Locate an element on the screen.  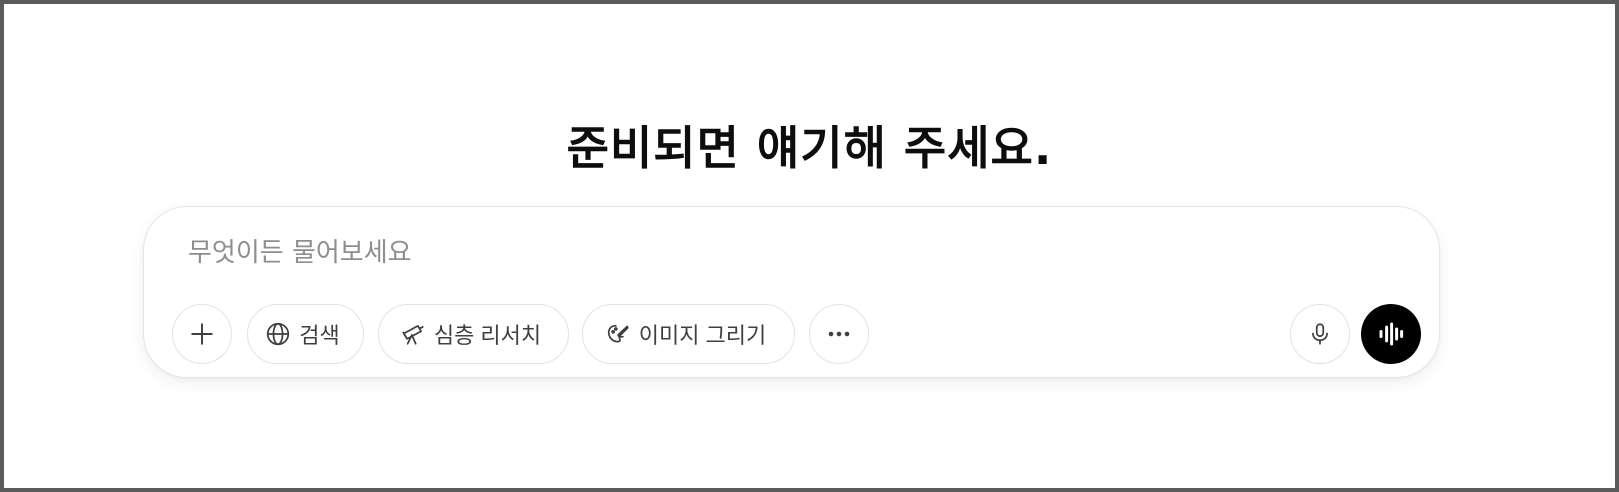
paintbrush-icon is located at coordinates (618, 334).